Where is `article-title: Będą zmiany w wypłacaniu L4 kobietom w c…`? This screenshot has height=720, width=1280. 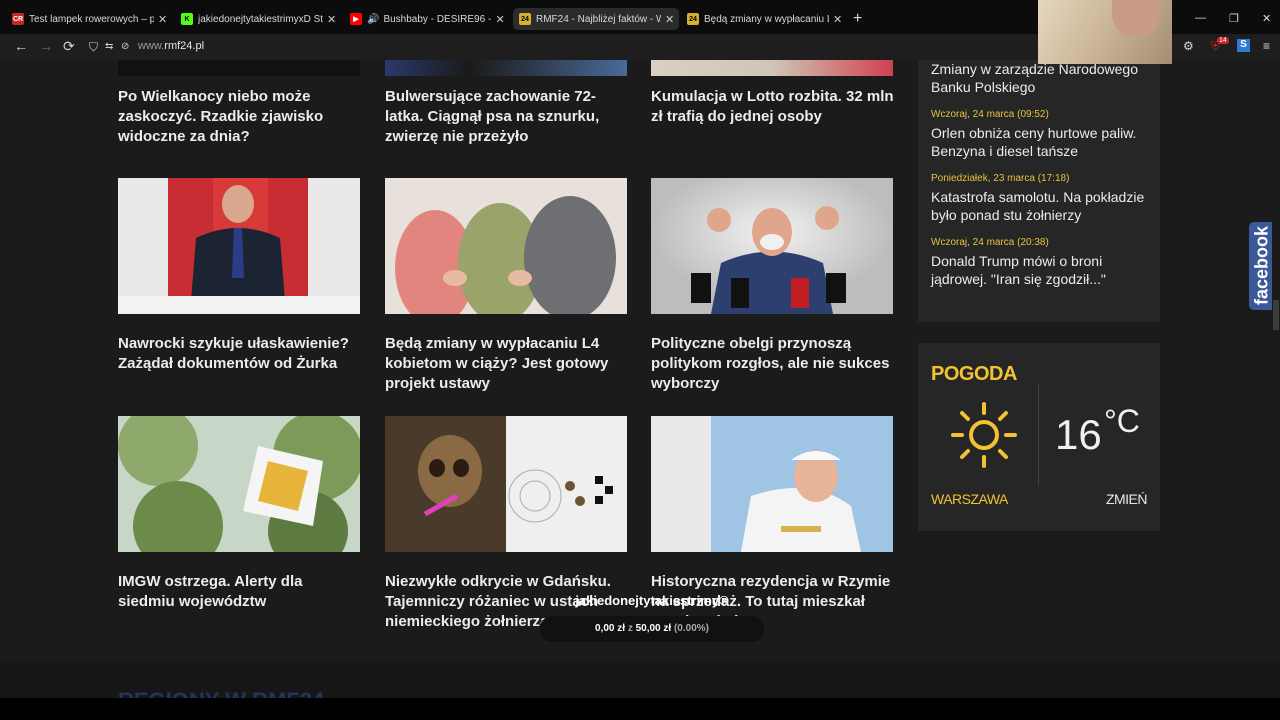 article-title: Będą zmiany w wypłacaniu L4 kobietom w c… is located at coordinates (506, 354).